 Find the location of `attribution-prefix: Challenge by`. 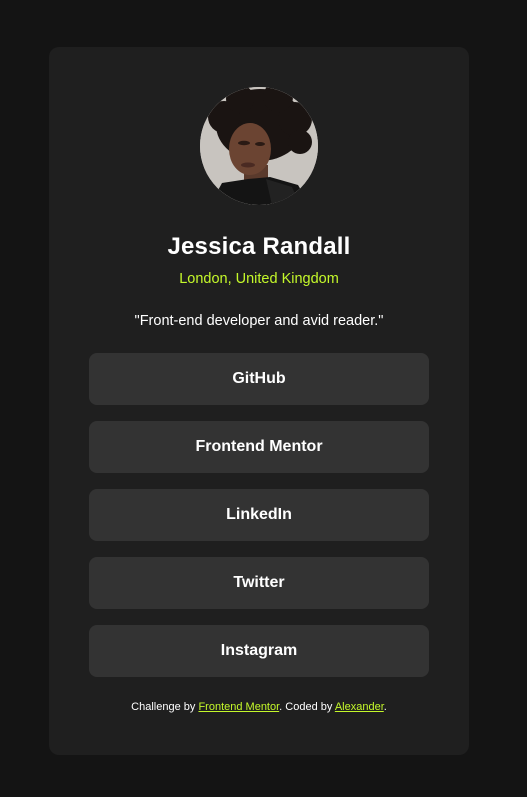

attribution-prefix: Challenge by is located at coordinates (165, 707).